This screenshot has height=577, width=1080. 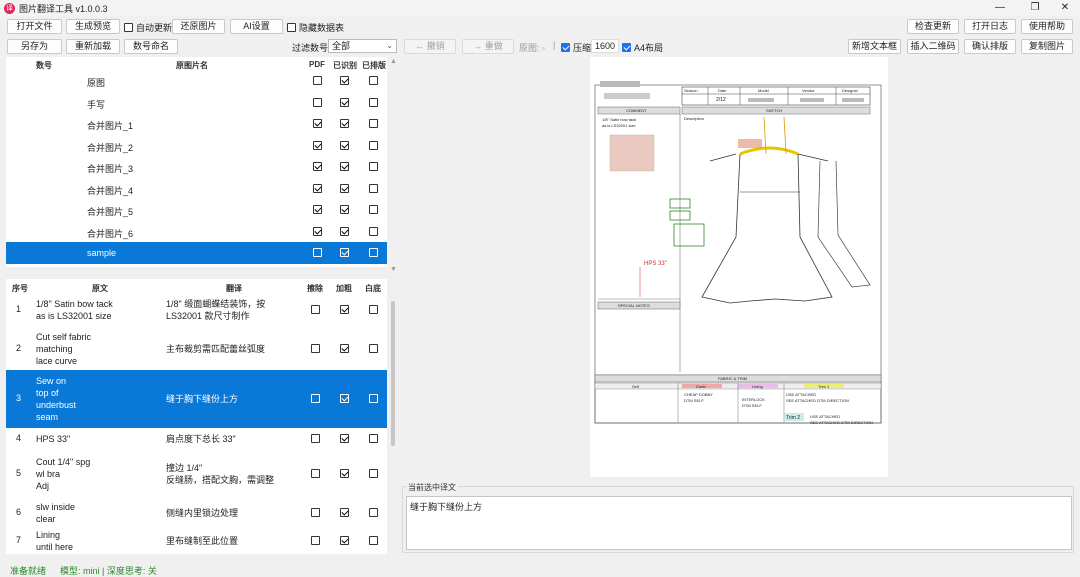 What do you see at coordinates (196, 167) in the screenshot?
I see `image-table-row: 合并图片_3` at bounding box center [196, 167].